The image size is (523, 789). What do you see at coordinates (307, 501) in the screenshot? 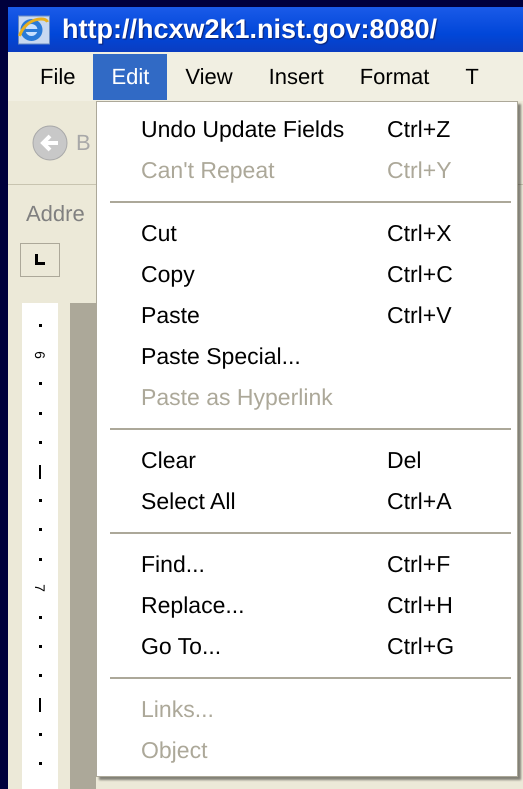
I see `menu-entry: Select All Ctrl+A` at bounding box center [307, 501].